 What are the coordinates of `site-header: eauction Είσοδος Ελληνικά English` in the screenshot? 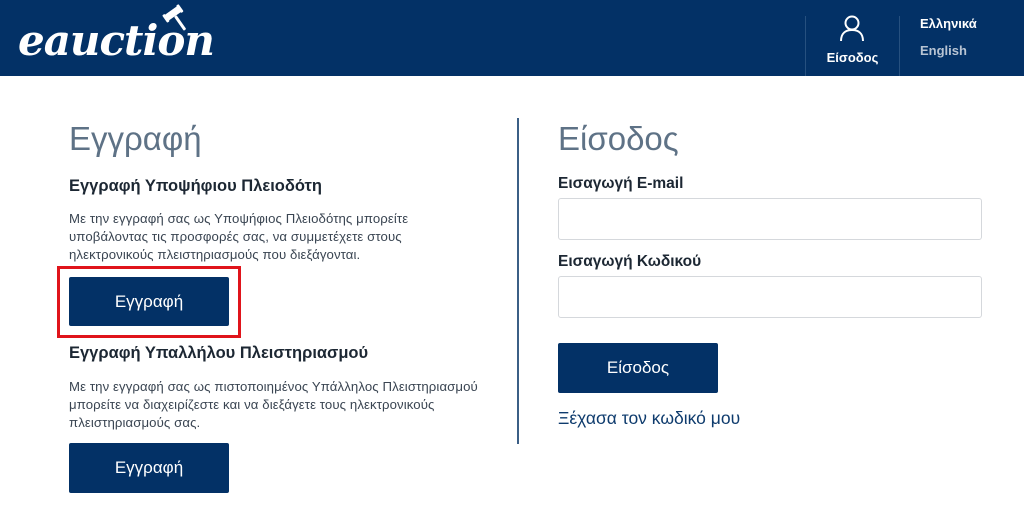 It's located at (512, 38).